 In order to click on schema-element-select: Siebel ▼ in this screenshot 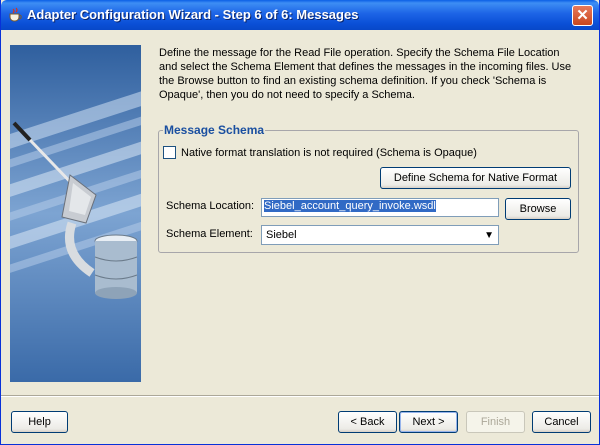, I will do `click(380, 235)`.